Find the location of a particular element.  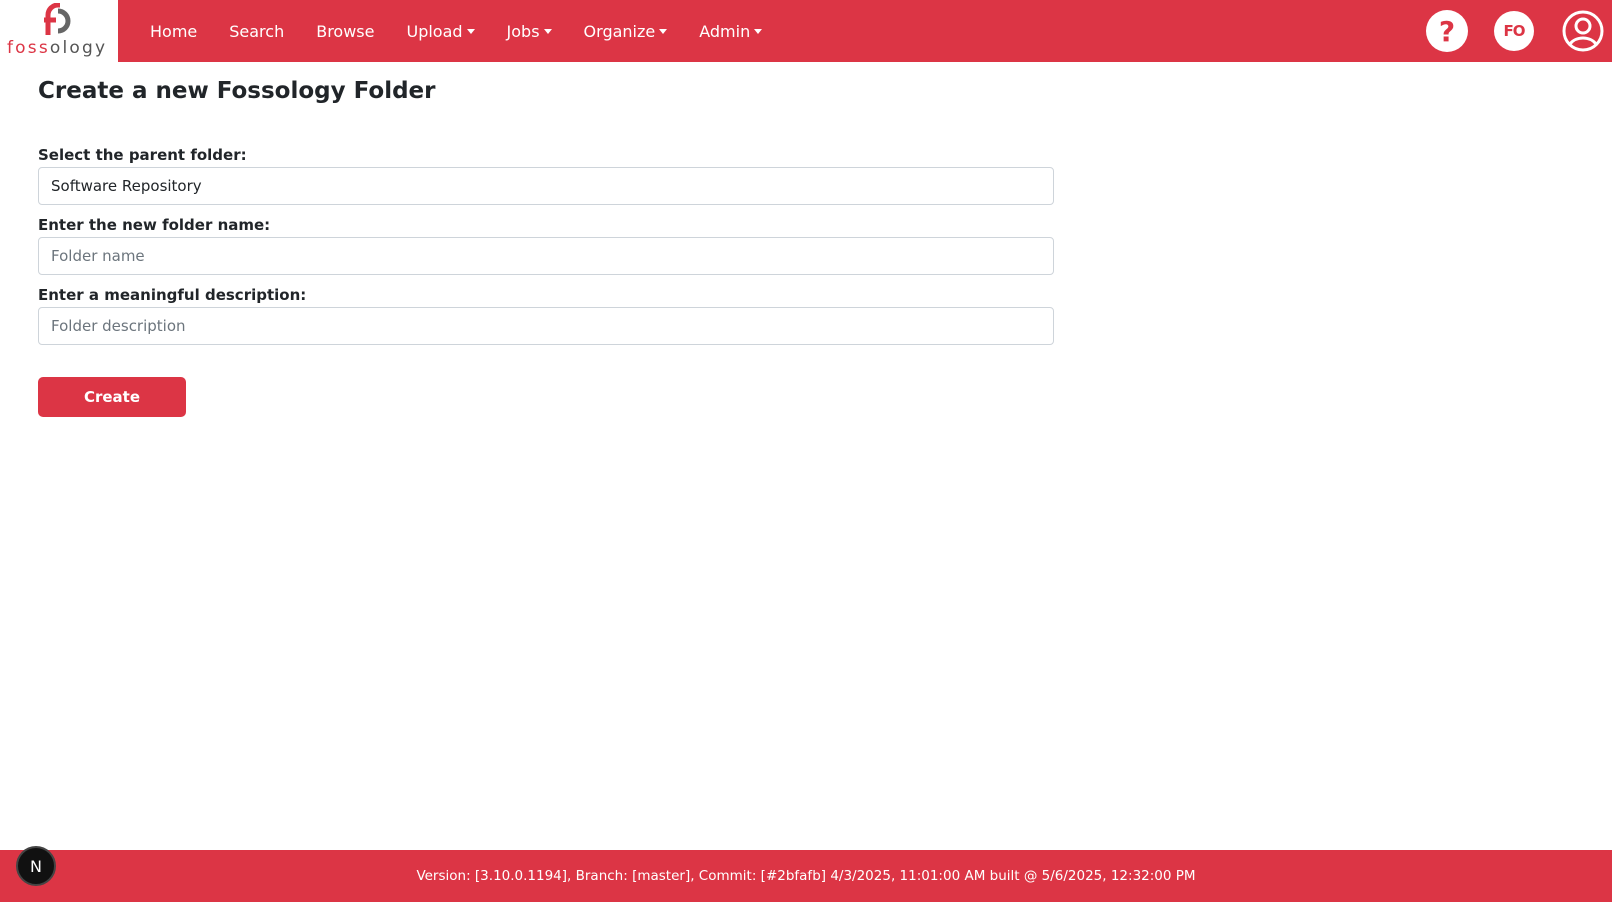

nav-jobs-dropdown: Jobs is located at coordinates (529, 31).